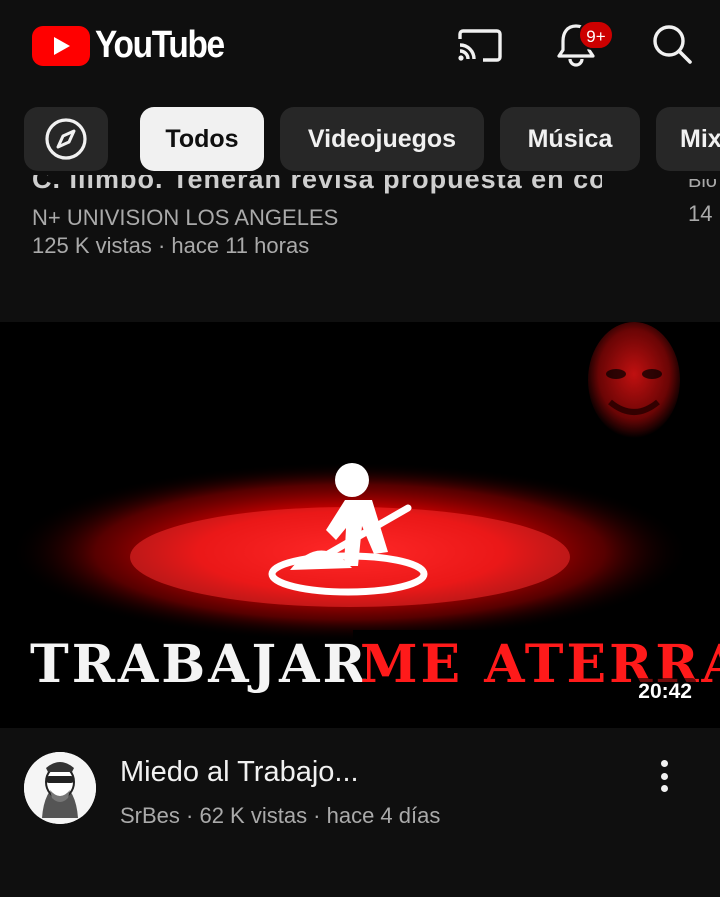  What do you see at coordinates (665, 692) in the screenshot?
I see `video-duration: 20:42` at bounding box center [665, 692].